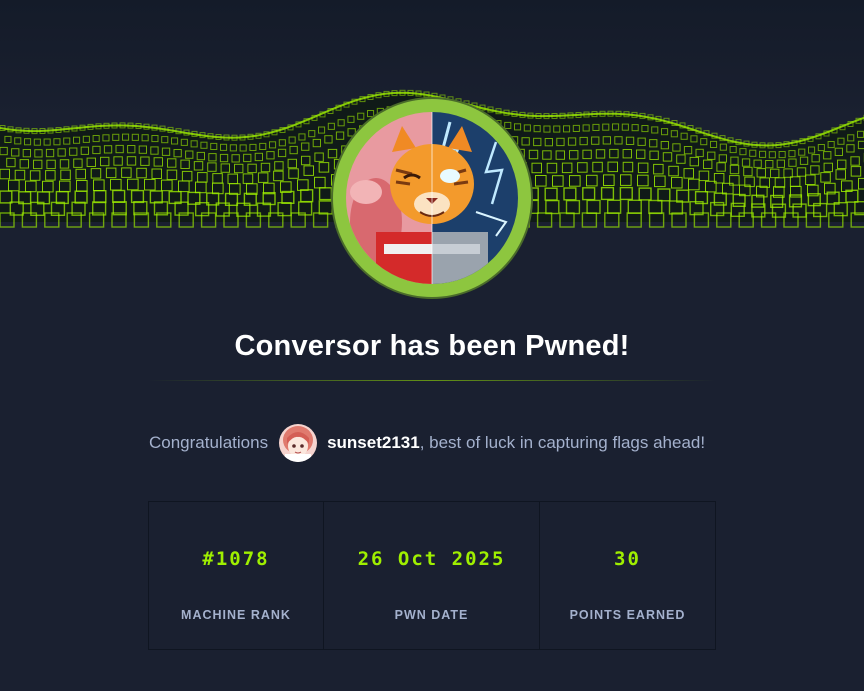  I want to click on machine-avatar, so click(432, 198).